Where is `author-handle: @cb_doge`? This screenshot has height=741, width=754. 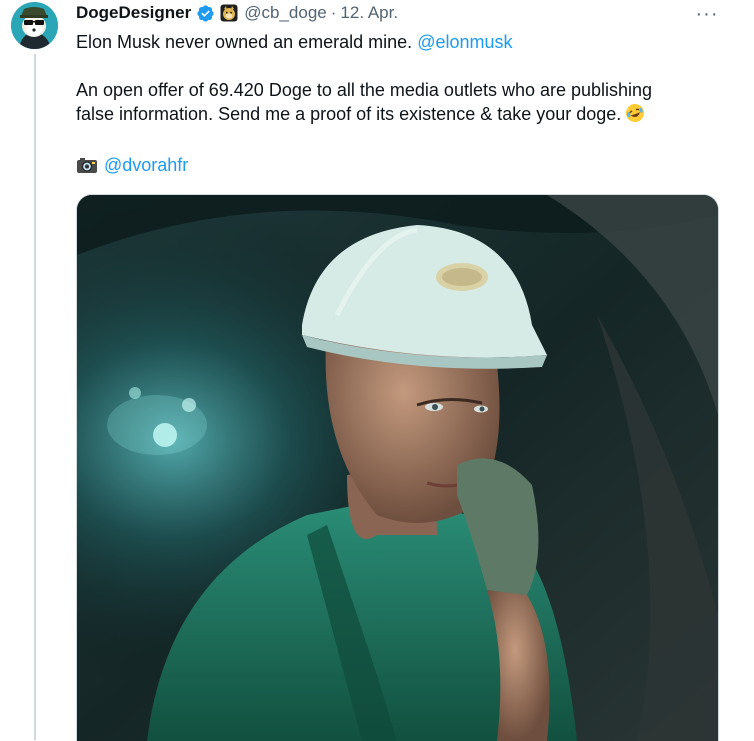 author-handle: @cb_doge is located at coordinates (285, 13).